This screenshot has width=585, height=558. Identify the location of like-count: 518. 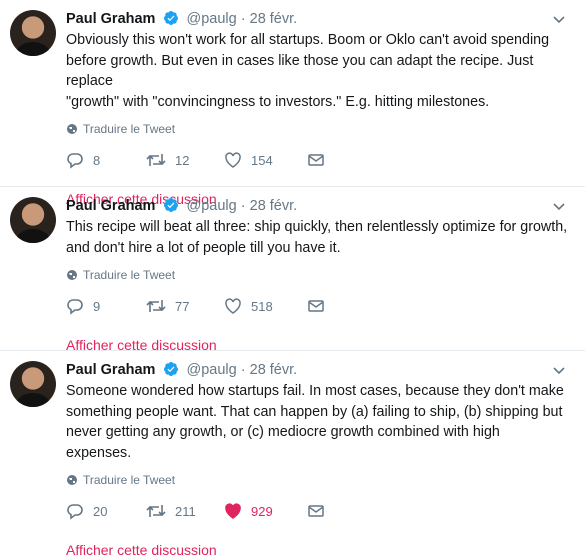
(262, 306).